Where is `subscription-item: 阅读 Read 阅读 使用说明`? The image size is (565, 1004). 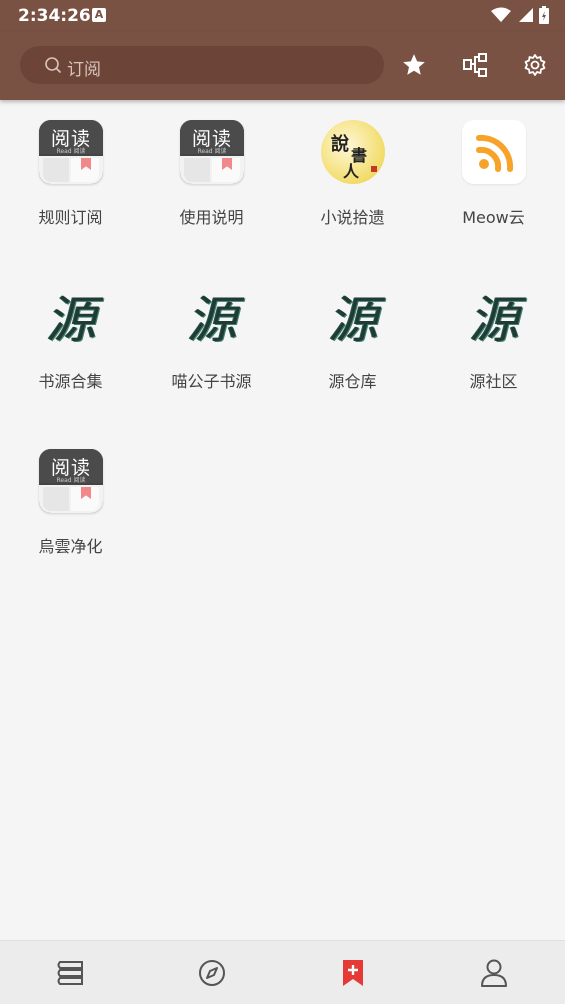
subscription-item: 阅读 Read 阅读 使用说明 is located at coordinates (211, 182).